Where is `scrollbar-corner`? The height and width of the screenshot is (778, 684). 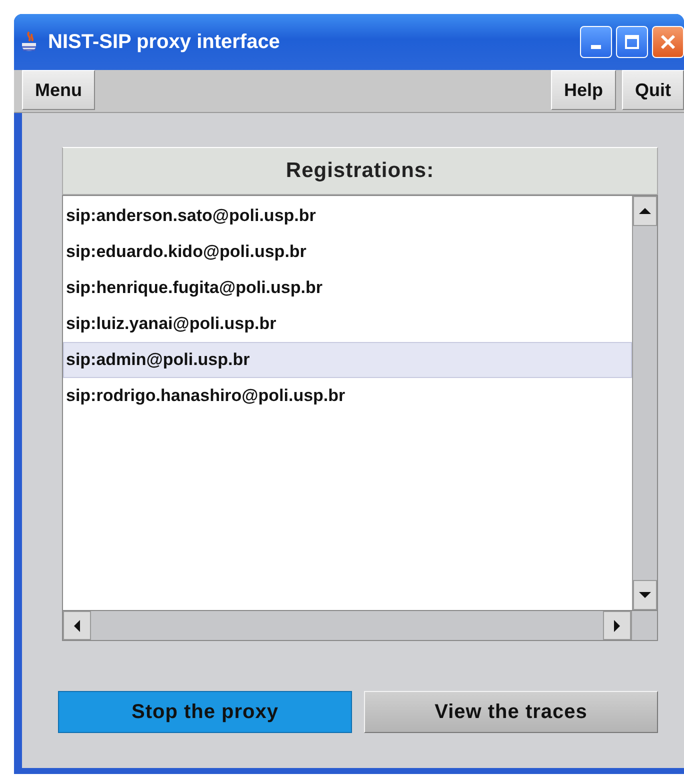 scrollbar-corner is located at coordinates (644, 625).